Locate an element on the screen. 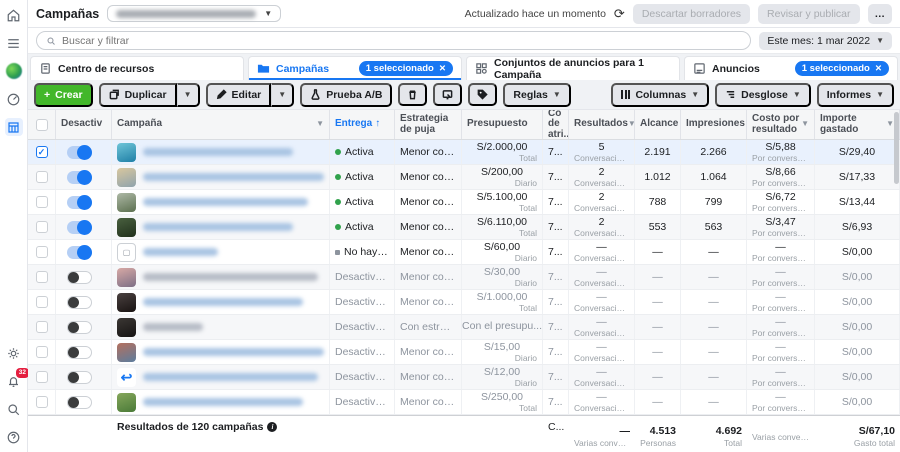  campaign-thumbnail: ↩ is located at coordinates (126, 377).